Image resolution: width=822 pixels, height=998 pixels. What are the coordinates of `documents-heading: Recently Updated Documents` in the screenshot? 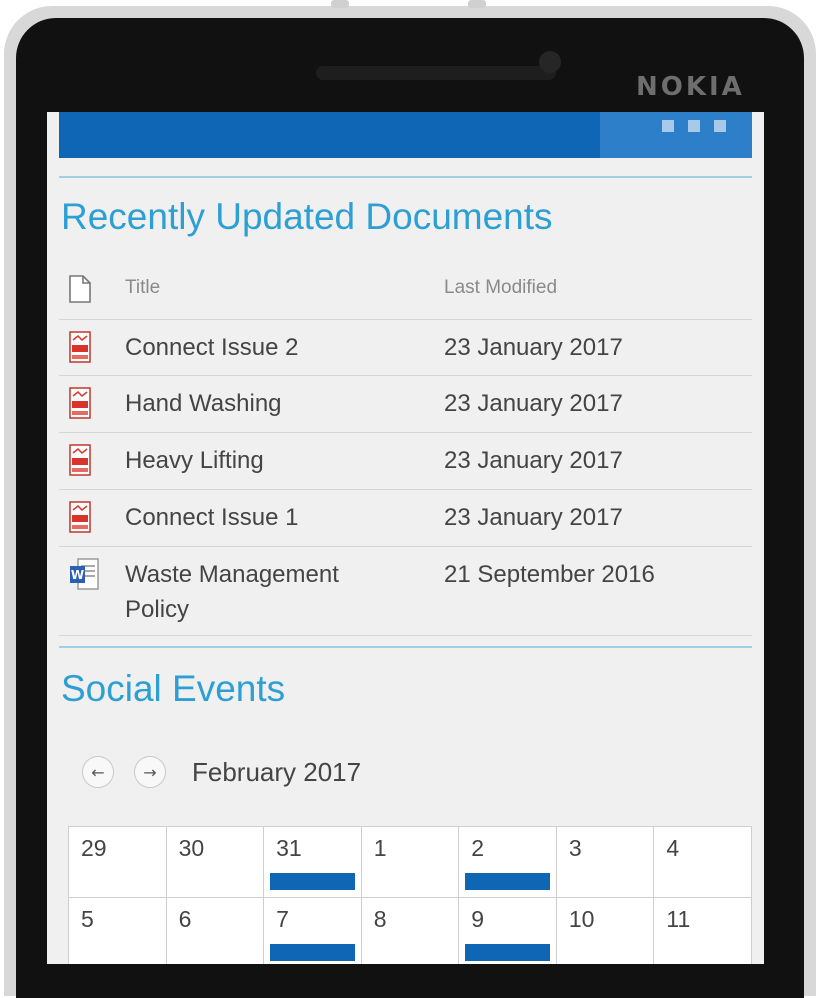 It's located at (307, 217).